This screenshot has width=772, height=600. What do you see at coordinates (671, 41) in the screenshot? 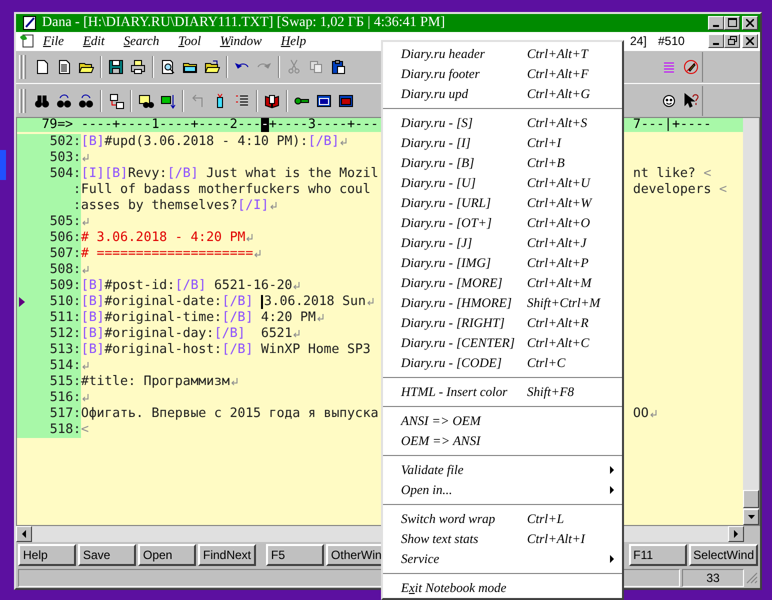
I see `line-number-info: #510` at bounding box center [671, 41].